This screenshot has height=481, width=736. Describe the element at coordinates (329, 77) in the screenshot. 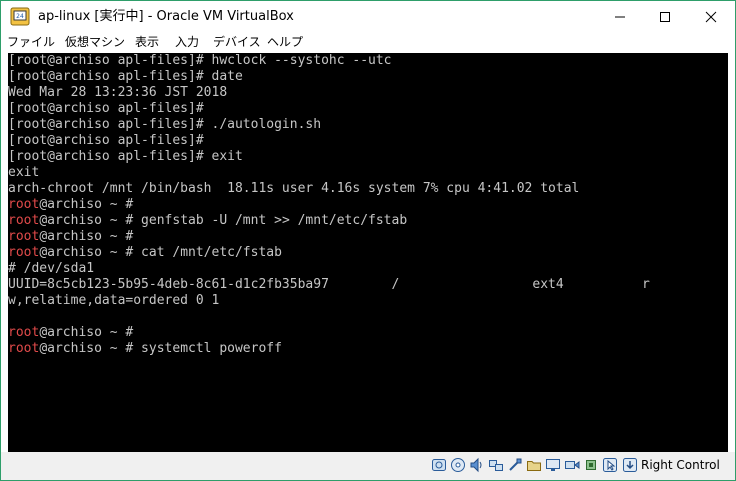

I see `terminal-line: [root@archiso apl-files]# date` at that location.